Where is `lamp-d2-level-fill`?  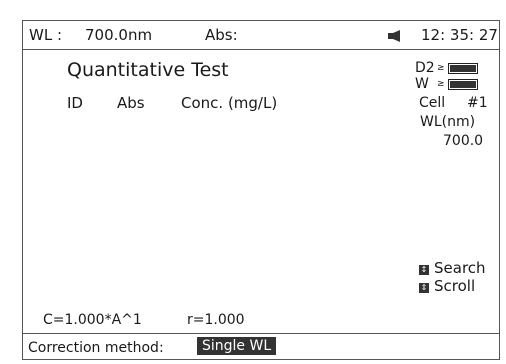 lamp-d2-level-fill is located at coordinates (463, 68).